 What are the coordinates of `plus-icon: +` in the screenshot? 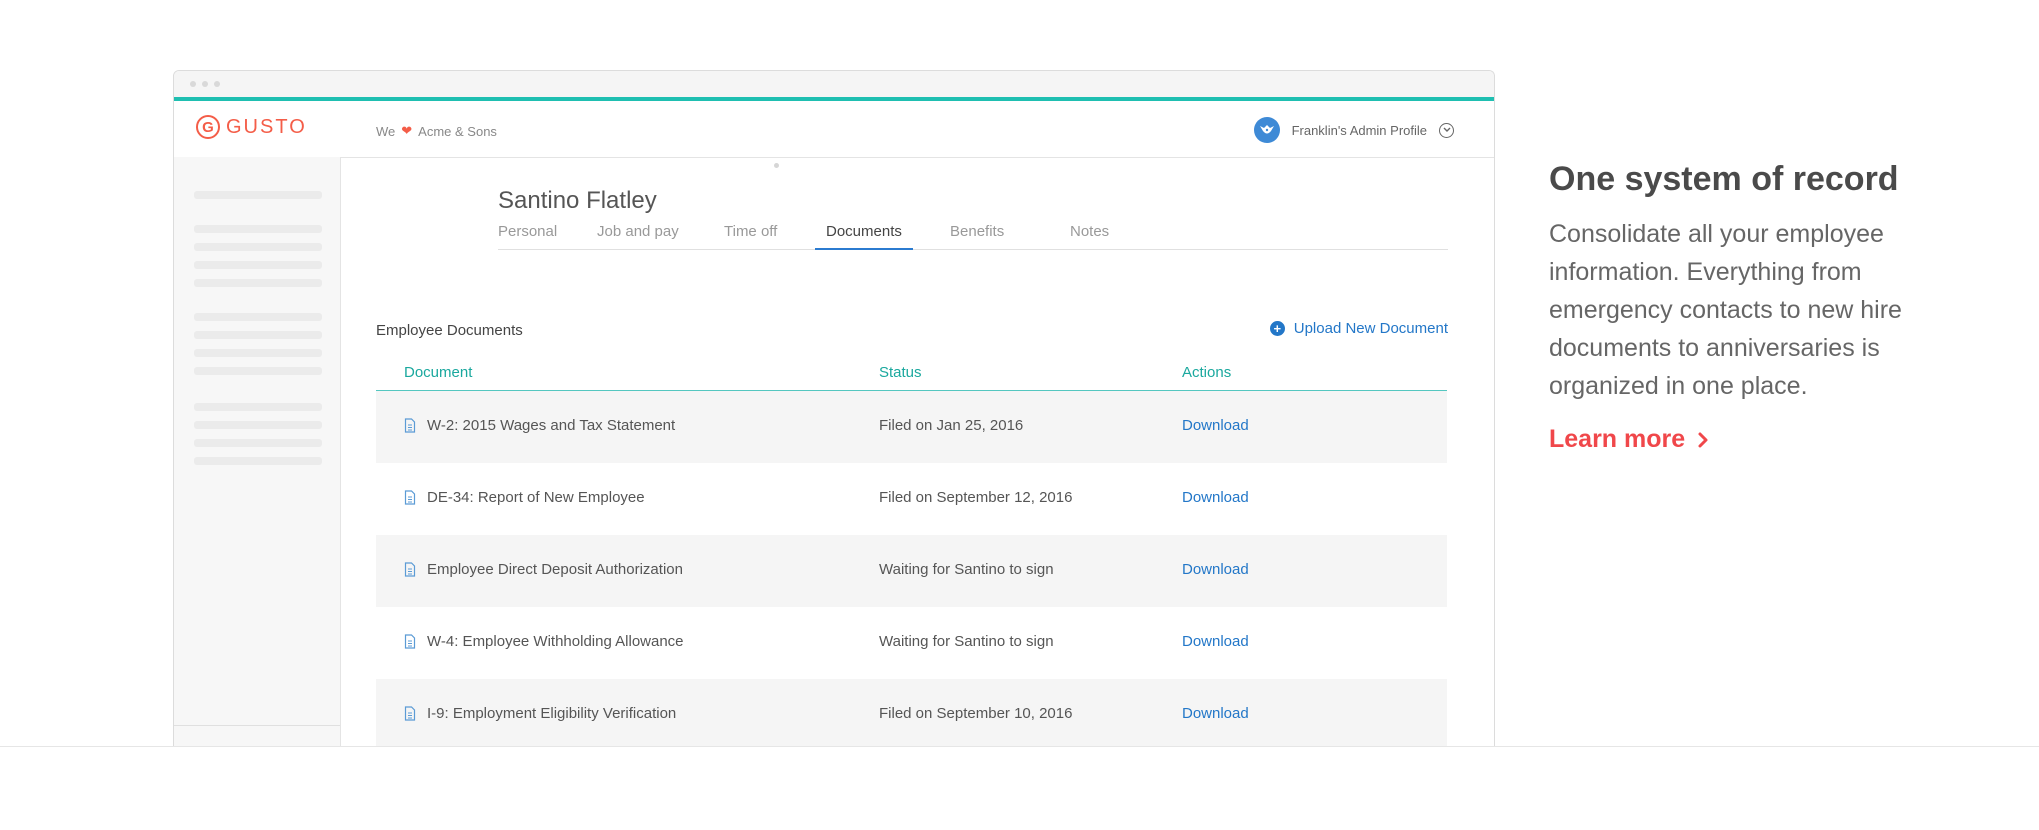 It's located at (1277, 328).